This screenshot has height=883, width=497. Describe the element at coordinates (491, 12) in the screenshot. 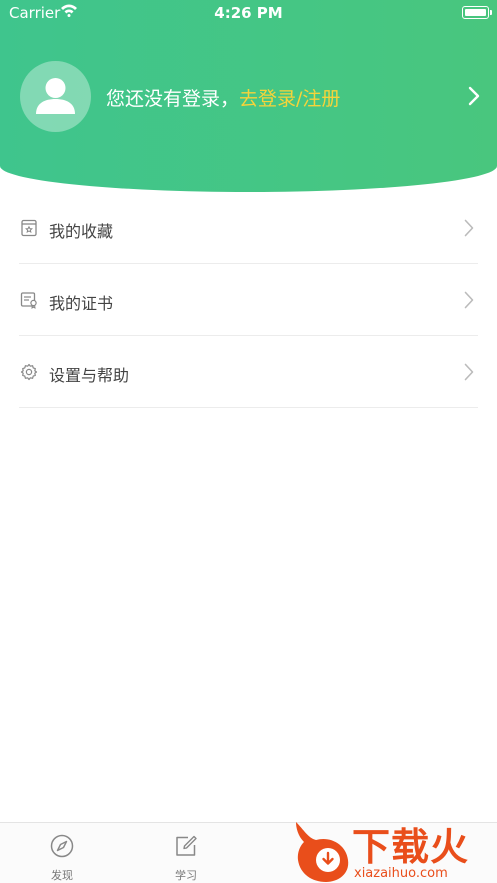

I see `battery-tip` at that location.